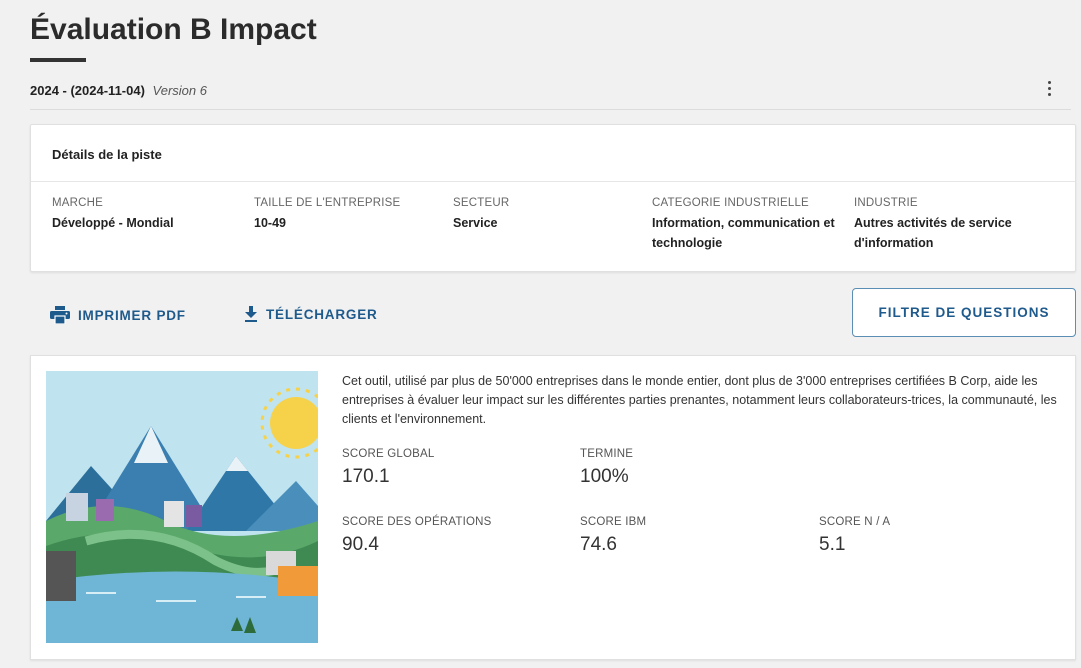  Describe the element at coordinates (366, 476) in the screenshot. I see `stat-value: 170.1` at that location.